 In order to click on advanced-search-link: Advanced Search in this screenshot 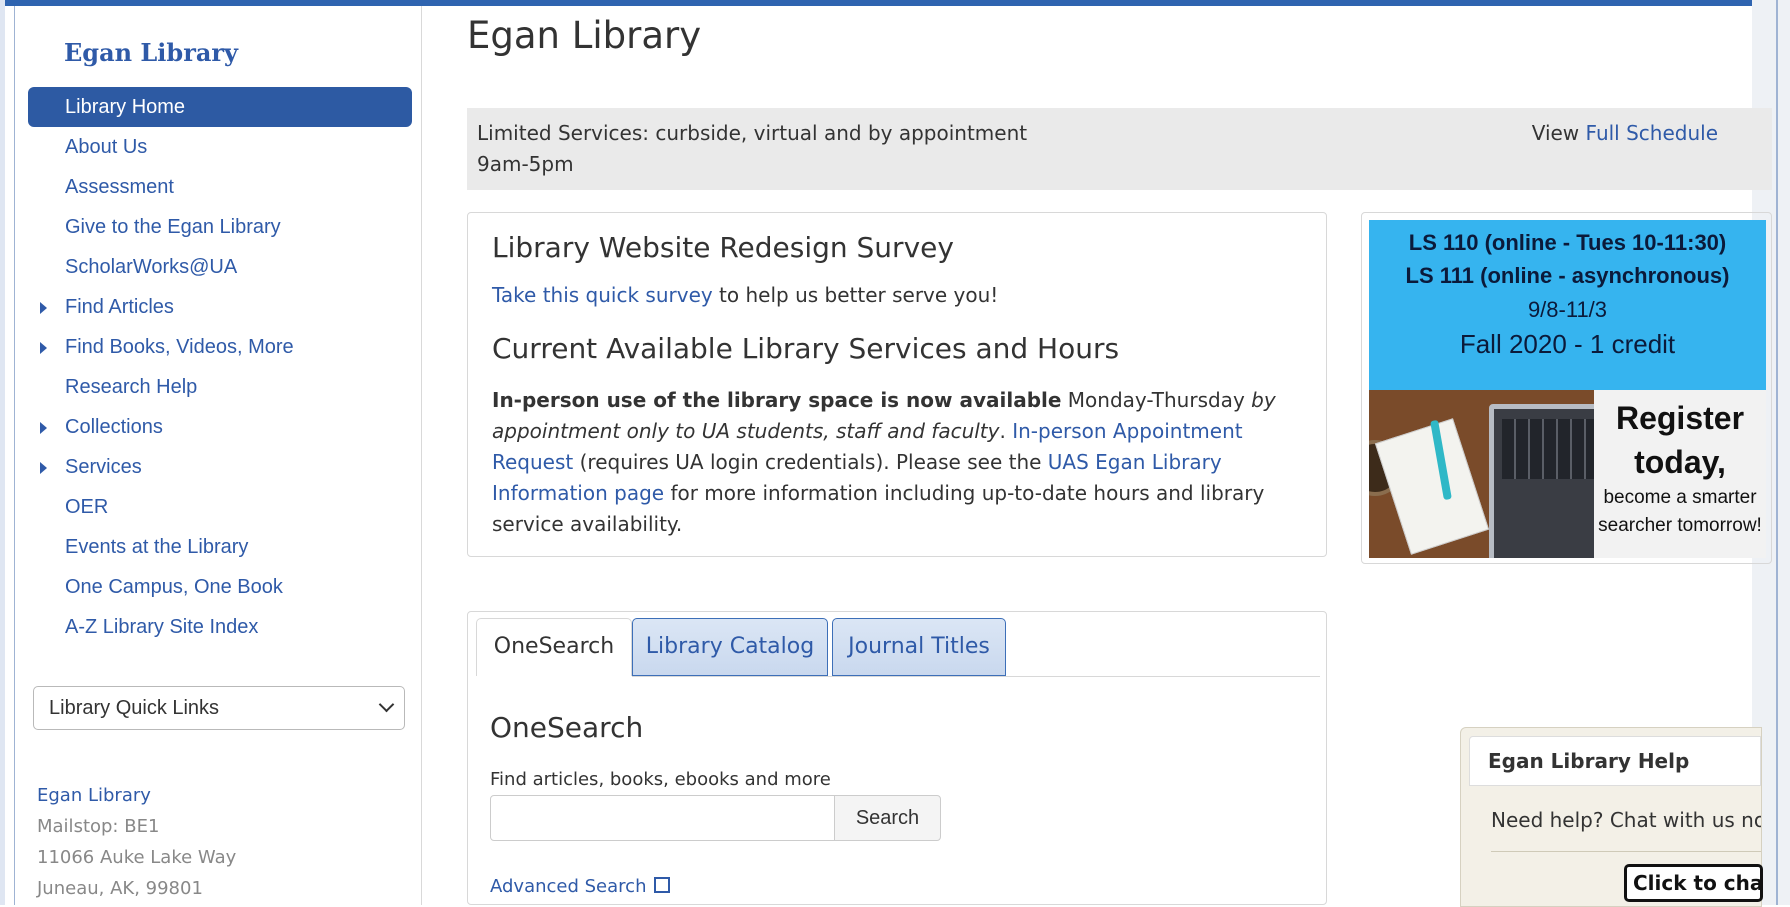, I will do `click(580, 886)`.